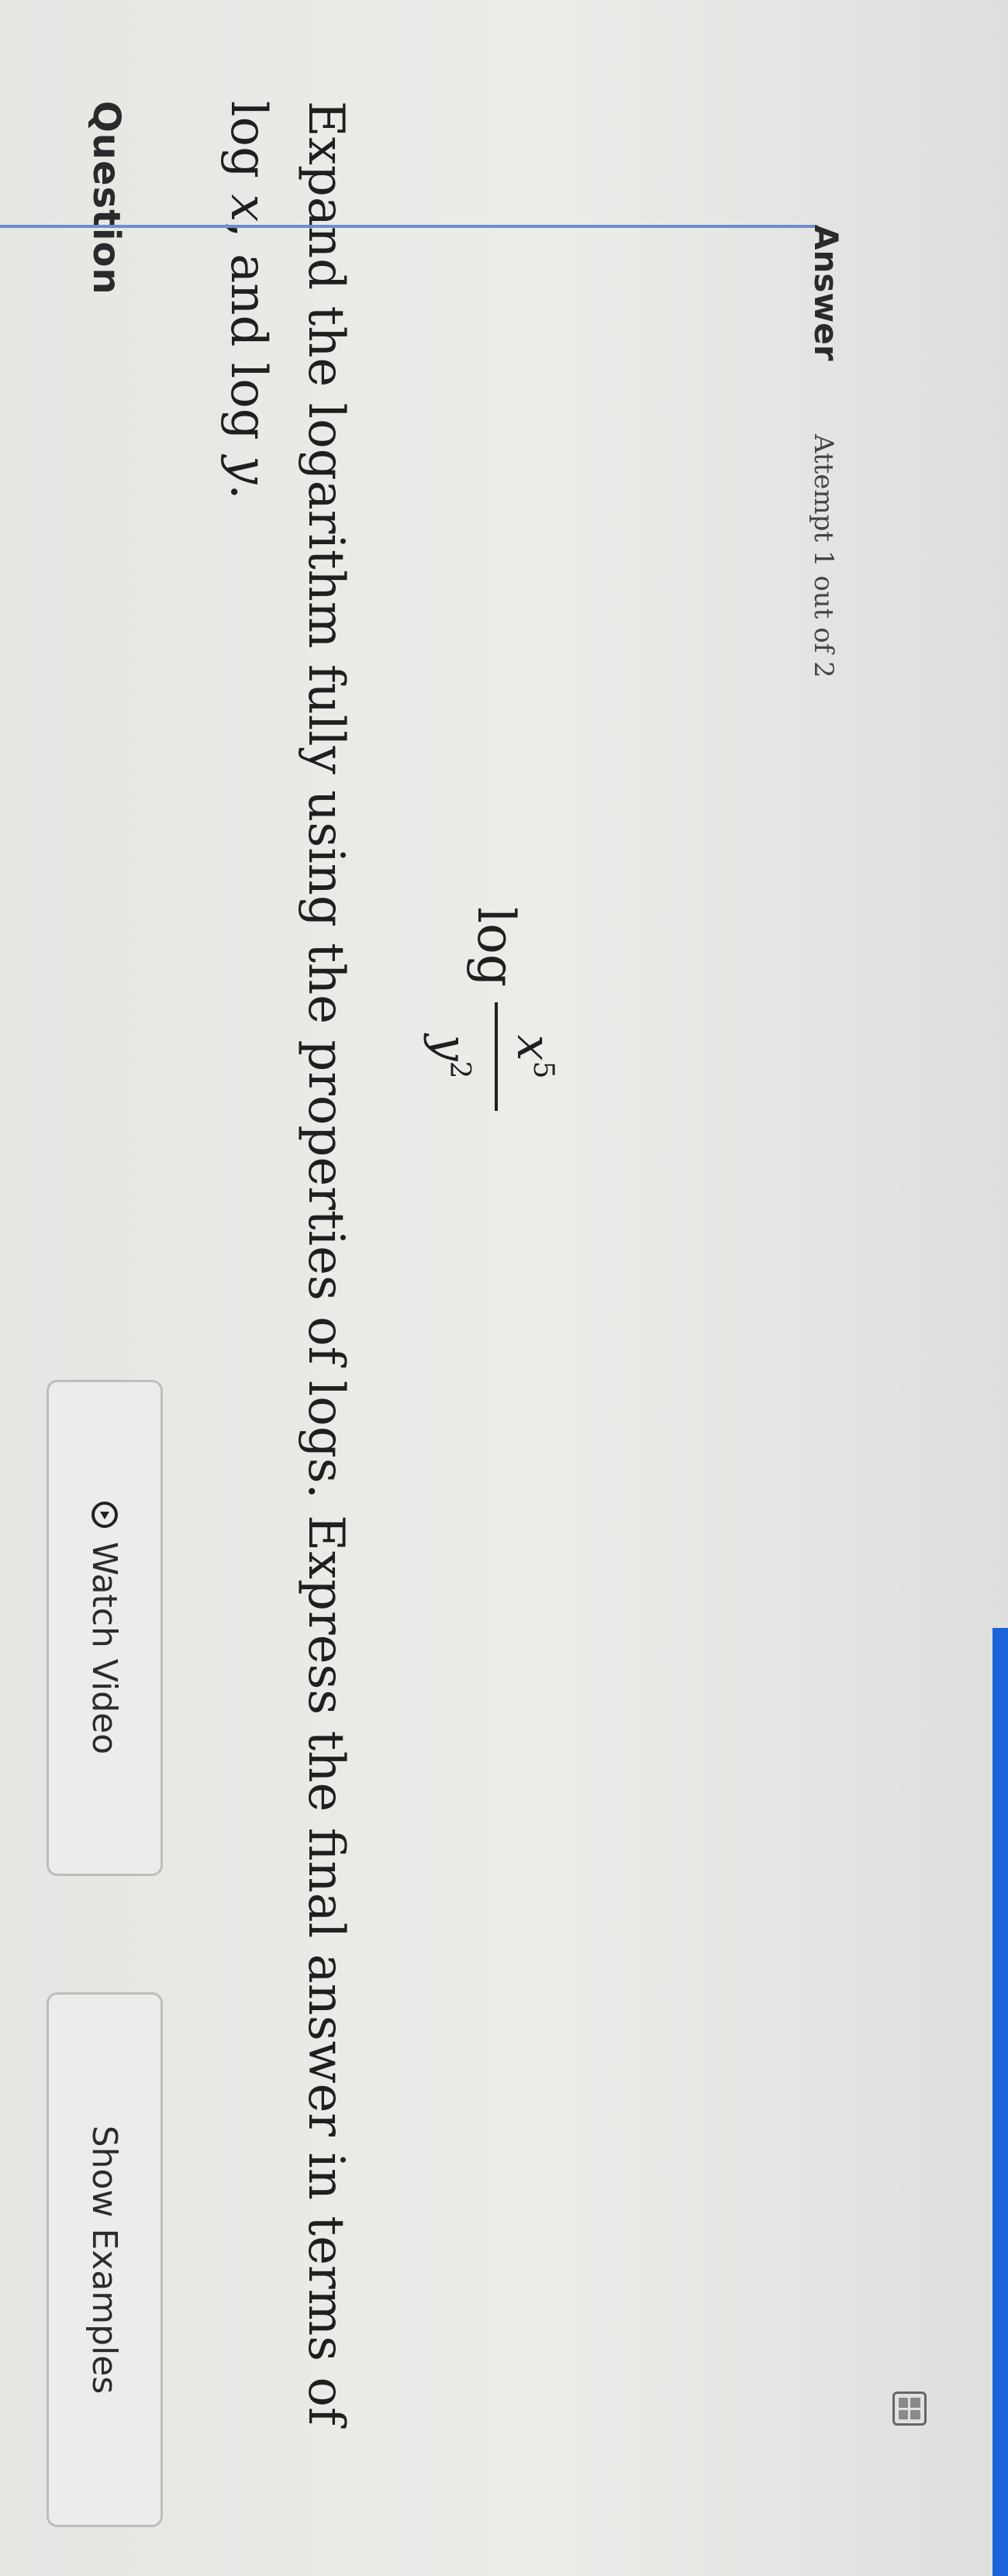  Describe the element at coordinates (826, 293) in the screenshot. I see `answer-label: Answer` at that location.